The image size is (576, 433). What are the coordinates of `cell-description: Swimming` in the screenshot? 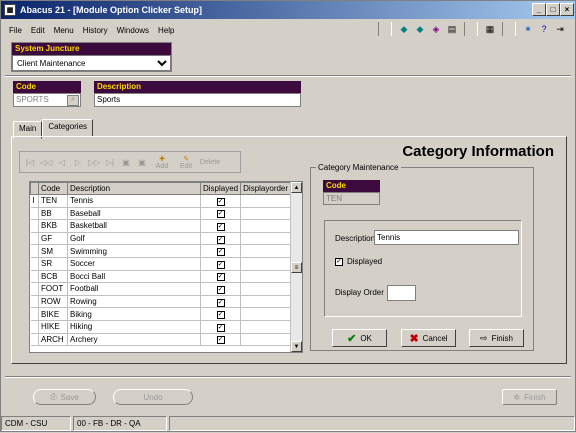 It's located at (134, 251).